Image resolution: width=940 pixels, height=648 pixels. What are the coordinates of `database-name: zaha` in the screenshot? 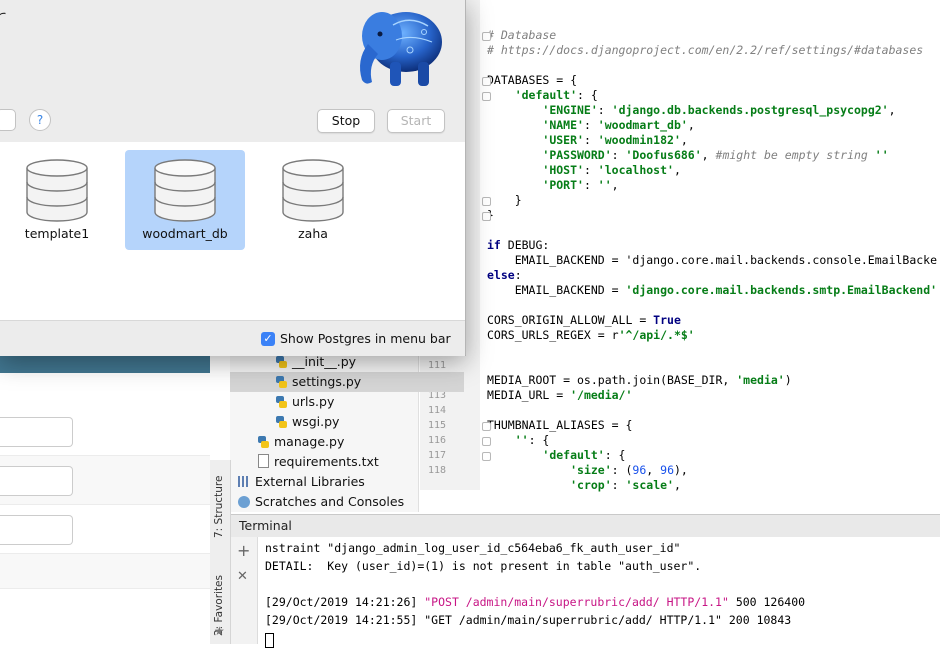 It's located at (313, 233).